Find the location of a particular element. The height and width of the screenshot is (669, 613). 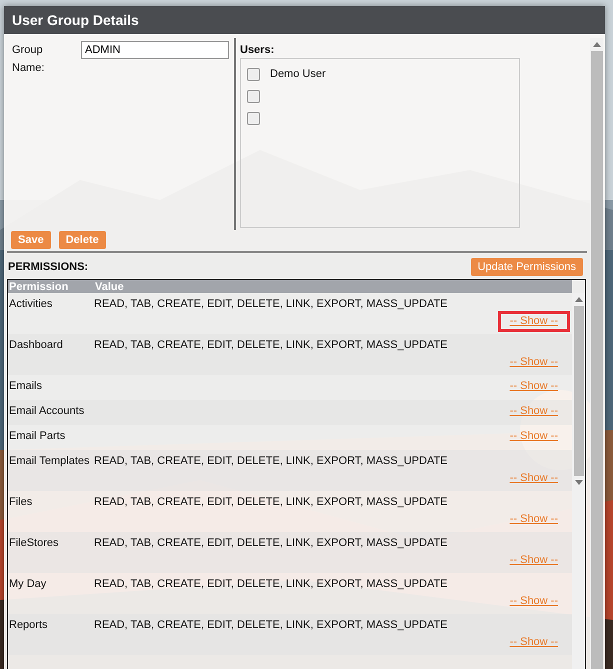

table-cell-text: Dashboard is located at coordinates (36, 345).